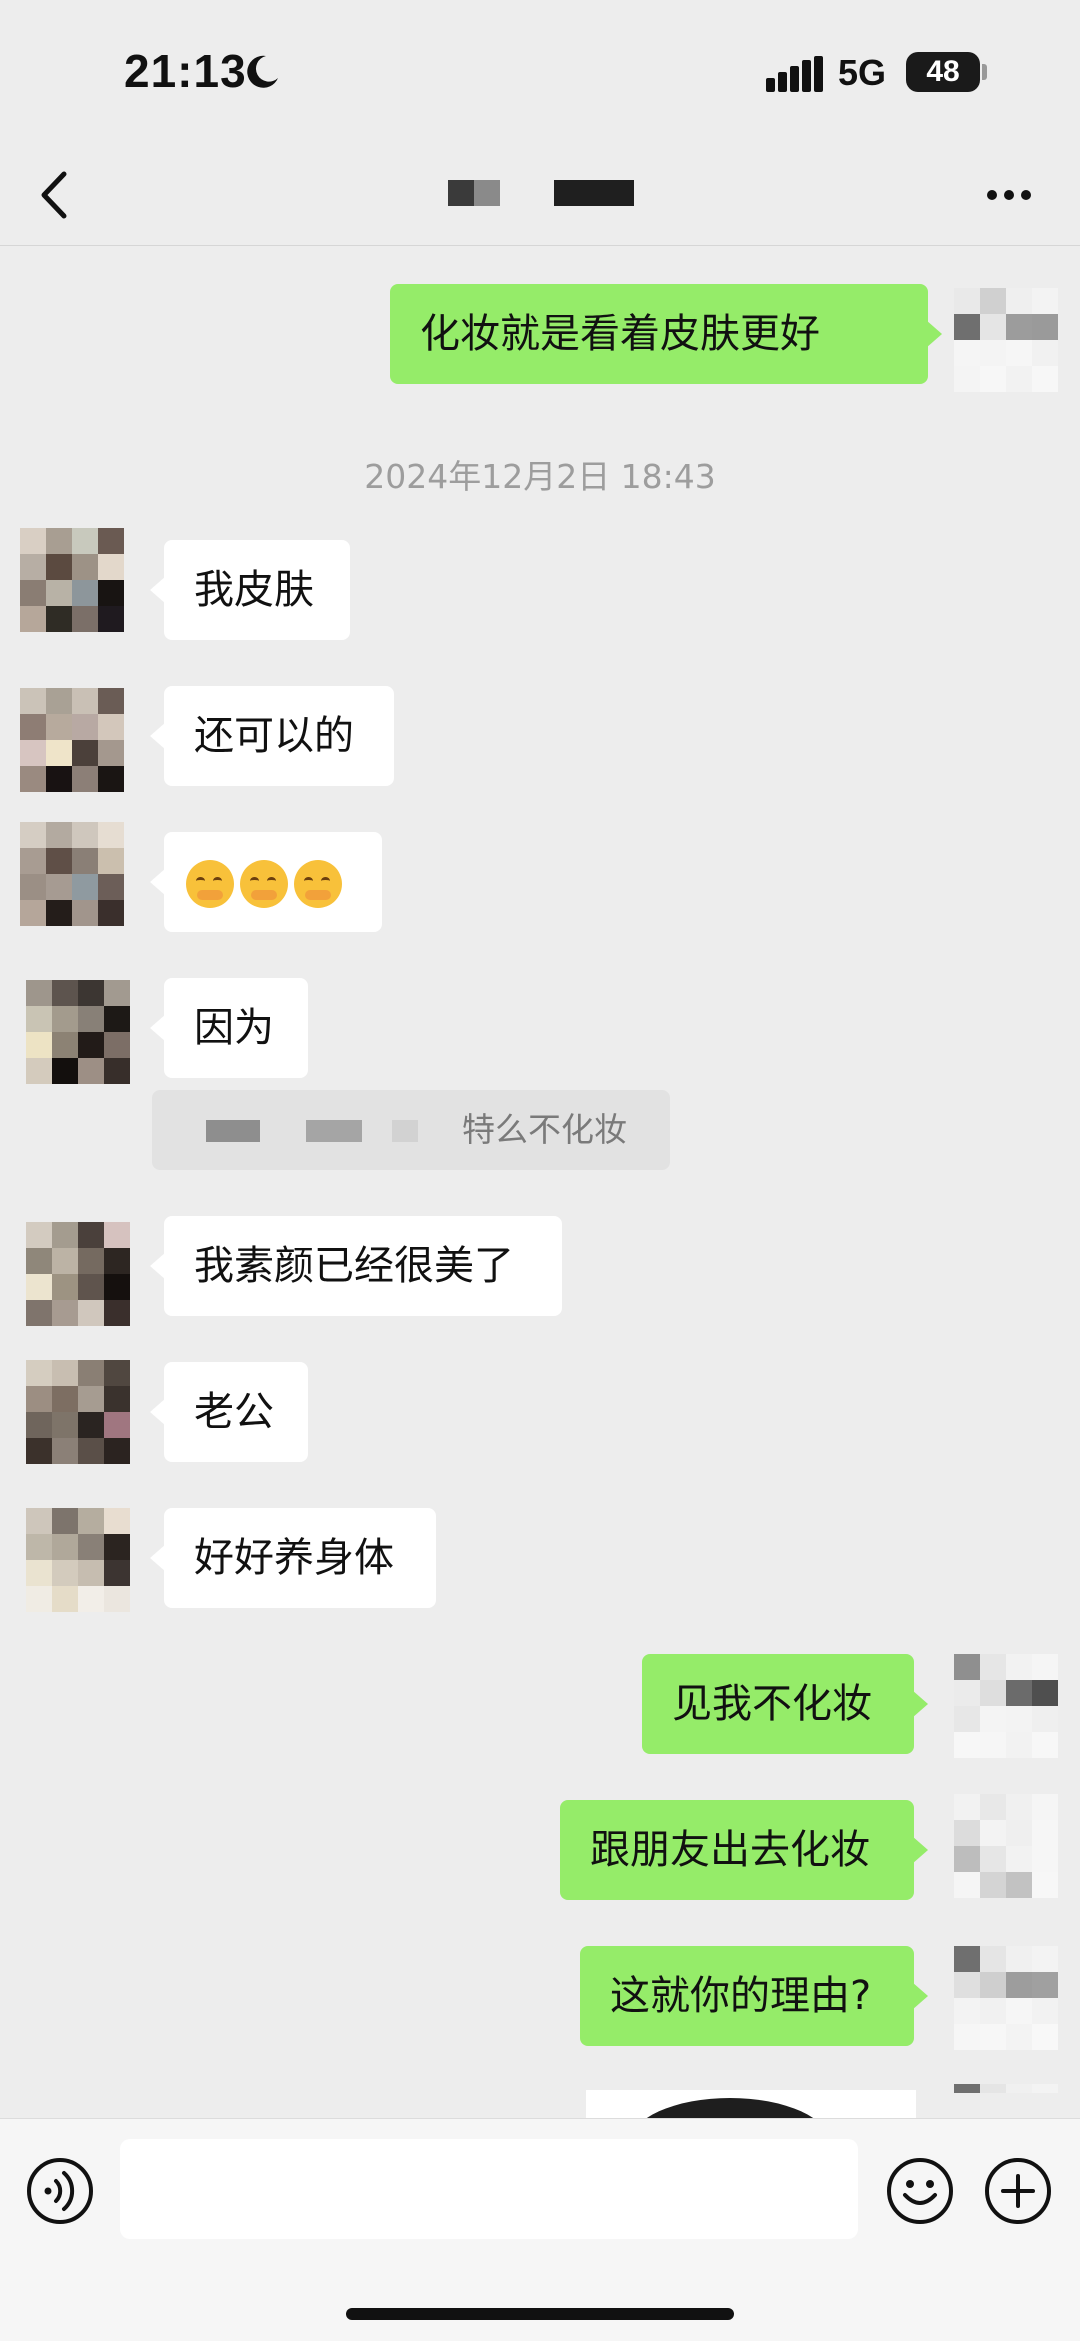  I want to click on message-bubble-incoming, so click(266, 882).